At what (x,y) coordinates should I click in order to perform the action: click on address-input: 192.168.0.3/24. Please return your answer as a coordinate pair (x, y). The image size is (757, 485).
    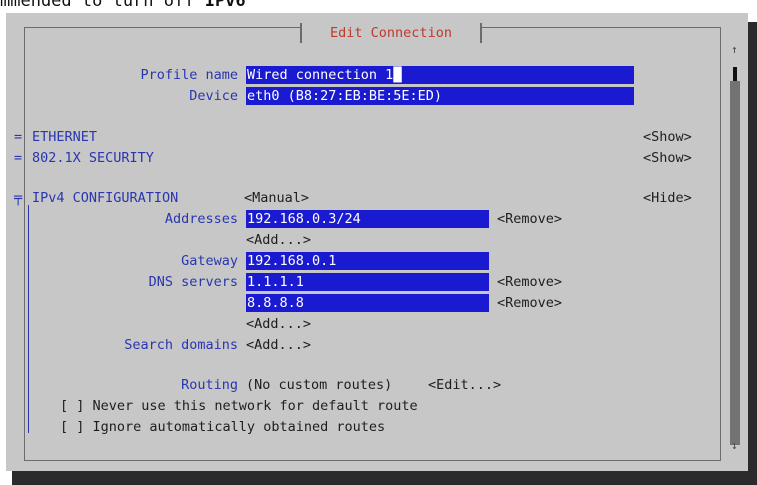
    Looking at the image, I should click on (367, 219).